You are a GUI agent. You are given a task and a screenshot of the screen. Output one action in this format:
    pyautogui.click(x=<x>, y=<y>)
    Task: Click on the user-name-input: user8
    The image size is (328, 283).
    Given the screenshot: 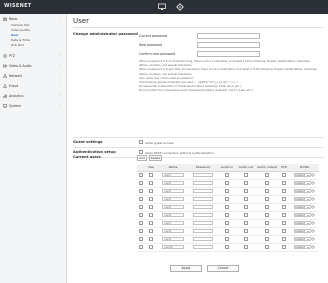 What is the action you would take?
    pyautogui.click(x=173, y=231)
    